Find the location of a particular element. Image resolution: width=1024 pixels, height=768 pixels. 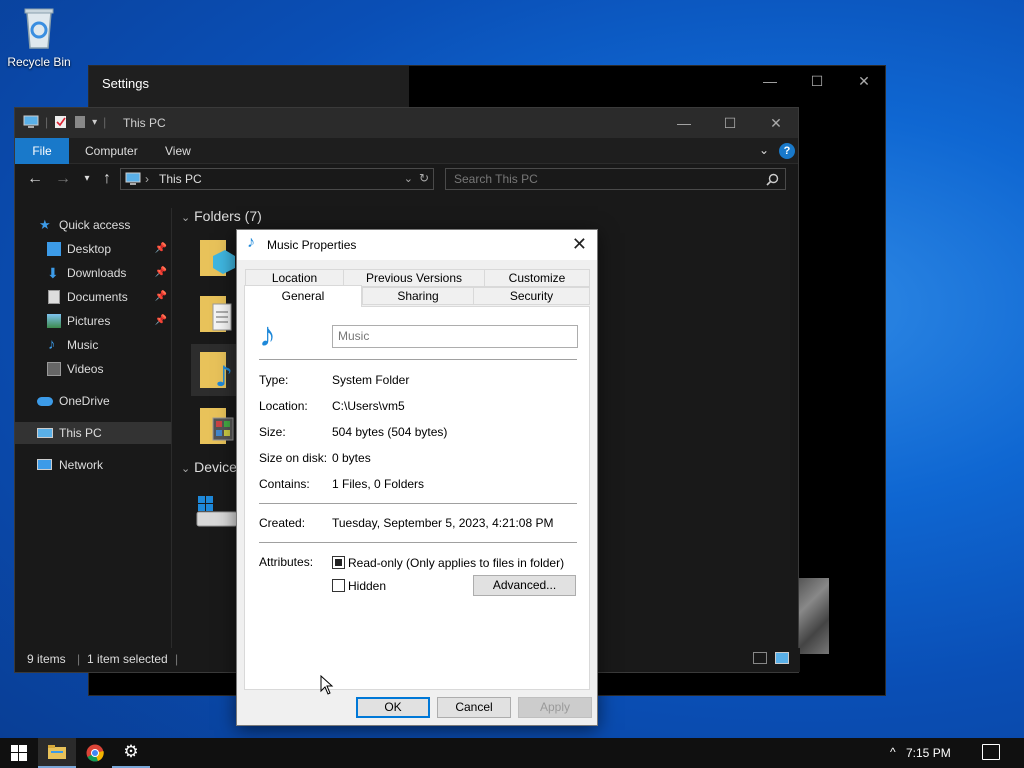

folder-music-selected: ♪ is located at coordinates (216, 370).